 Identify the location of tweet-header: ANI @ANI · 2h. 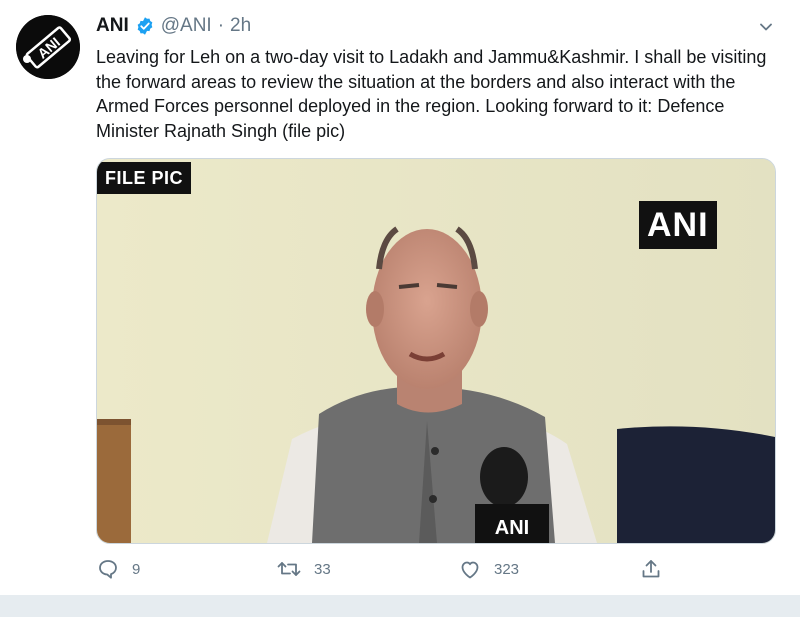
(173, 26).